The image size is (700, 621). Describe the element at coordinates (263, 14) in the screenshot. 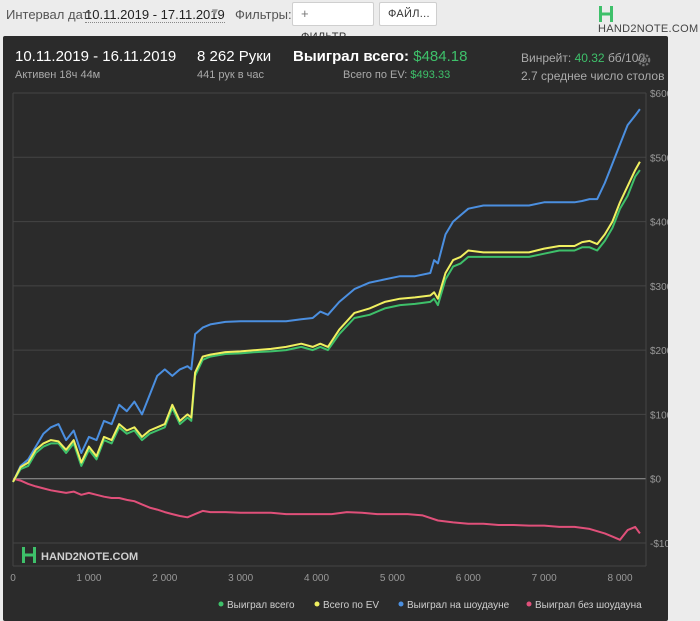

I see `filters-label: Фильтры:` at that location.